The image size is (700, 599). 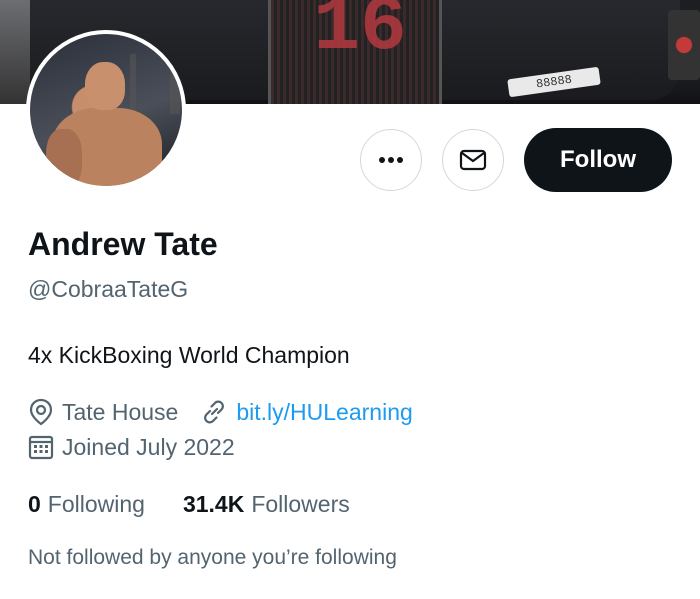 I want to click on following-label: Following, so click(x=96, y=504).